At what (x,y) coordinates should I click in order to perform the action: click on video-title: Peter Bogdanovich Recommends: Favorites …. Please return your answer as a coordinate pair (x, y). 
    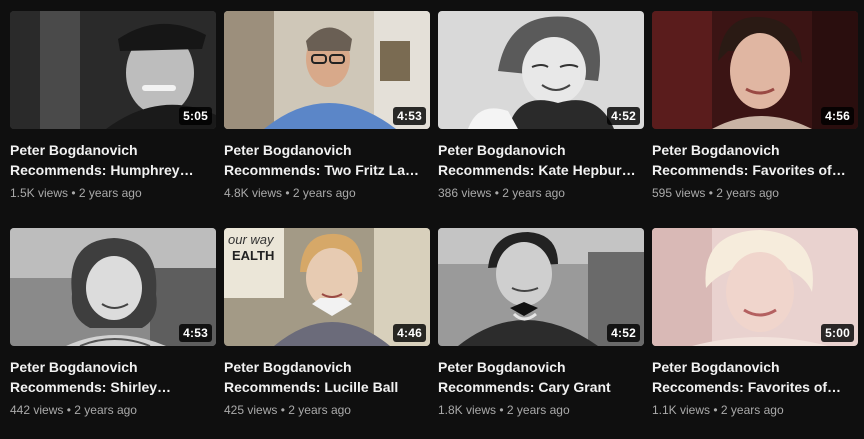
    Looking at the image, I should click on (752, 160).